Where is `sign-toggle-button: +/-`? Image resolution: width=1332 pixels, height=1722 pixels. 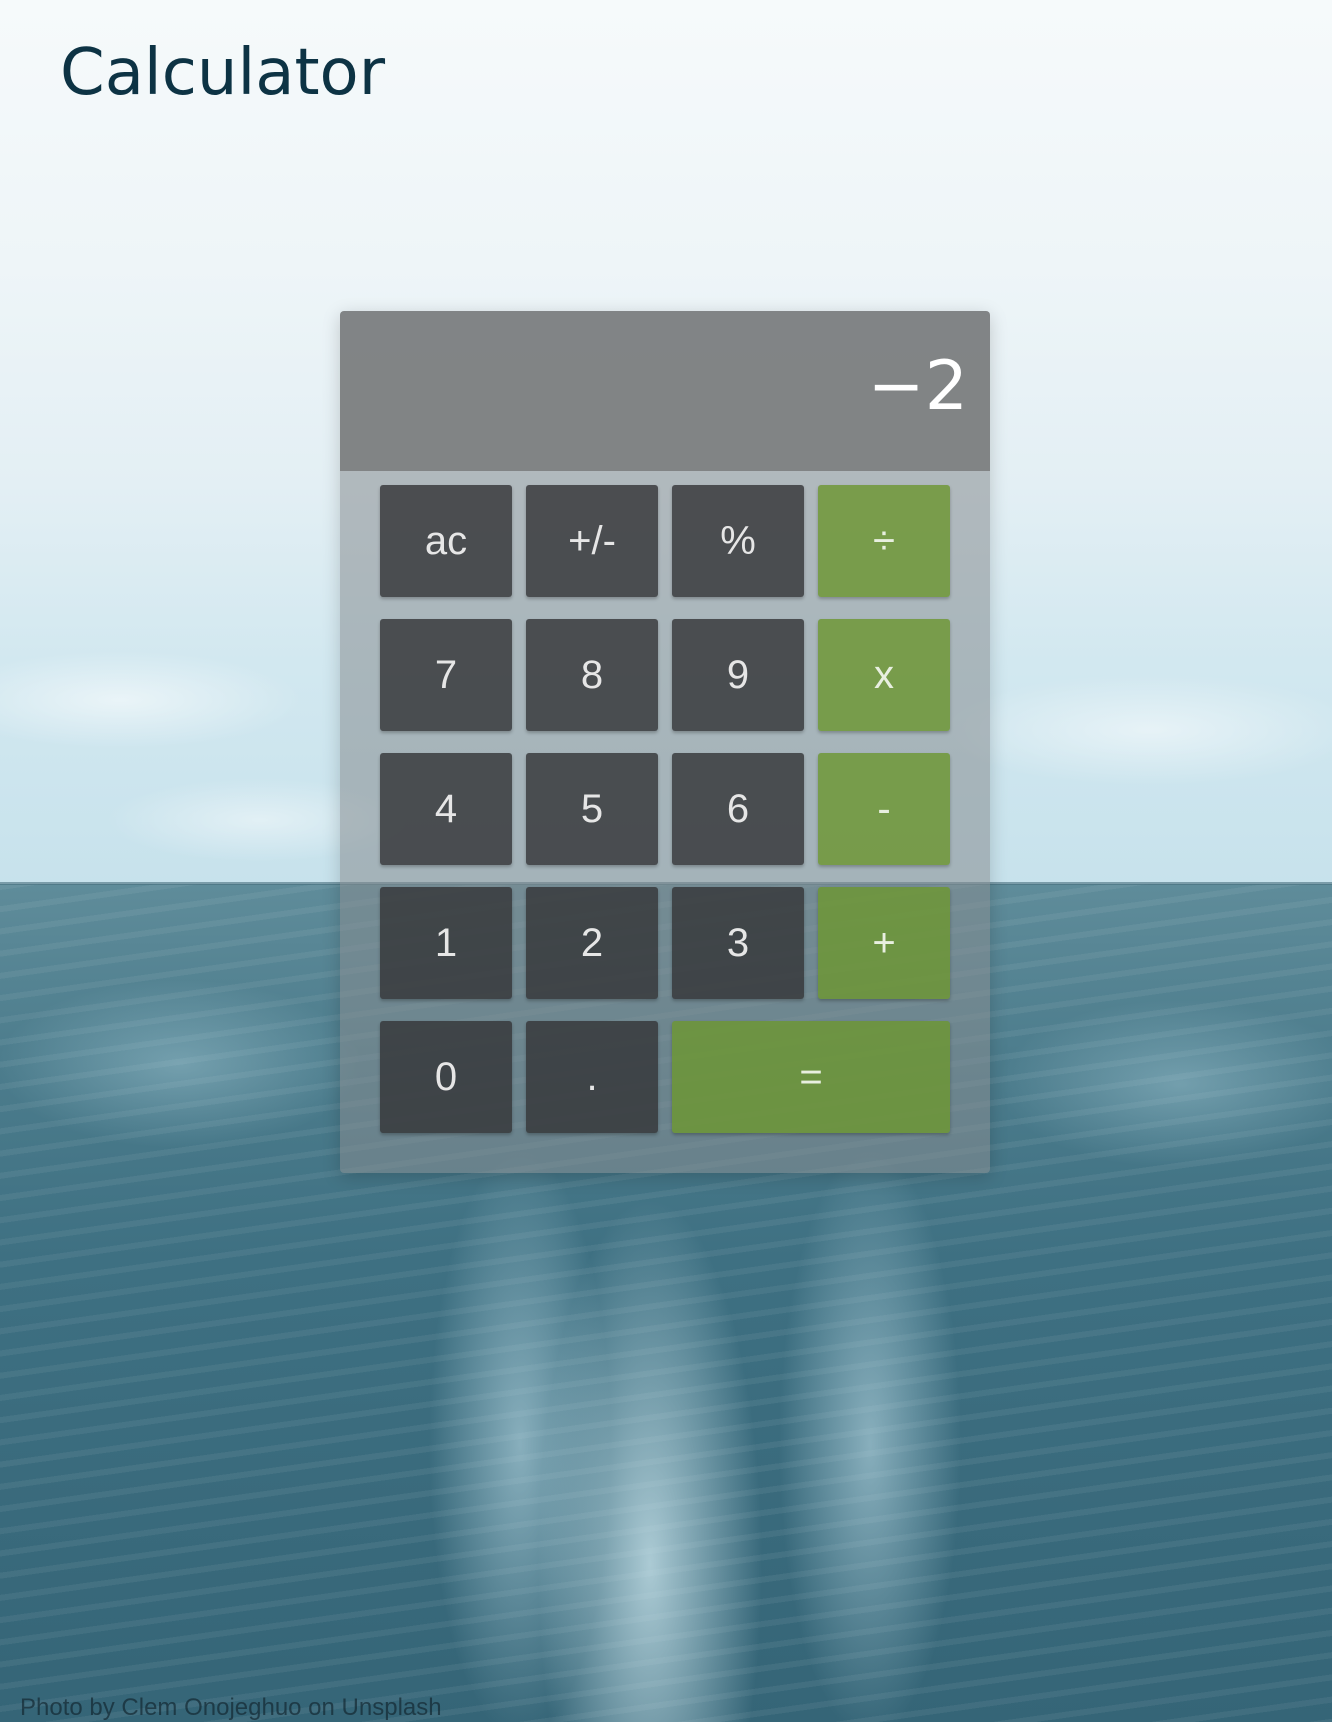 sign-toggle-button: +/- is located at coordinates (592, 541).